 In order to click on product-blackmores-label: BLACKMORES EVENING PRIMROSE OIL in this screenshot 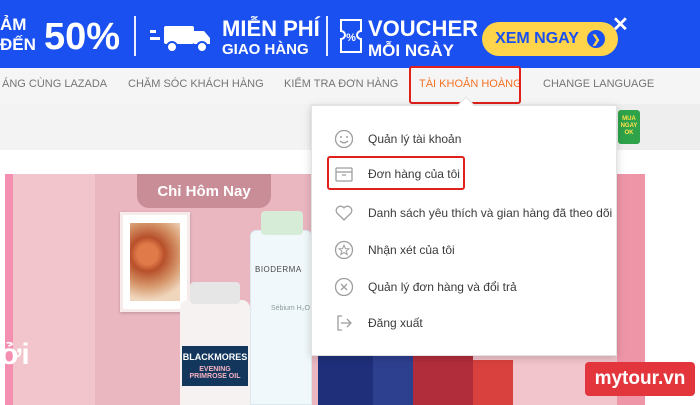, I will do `click(215, 366)`.